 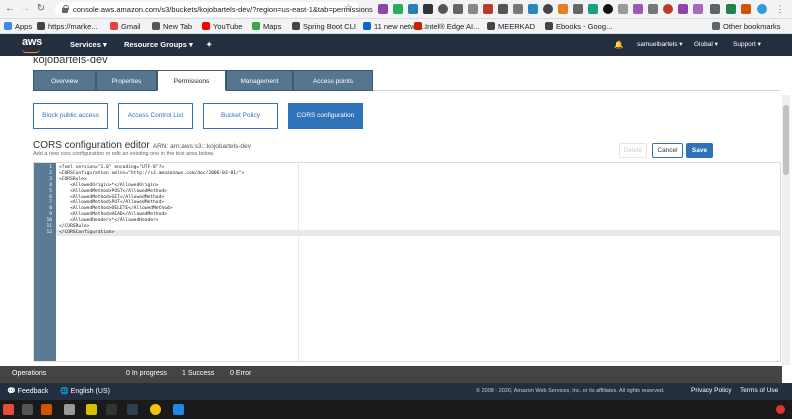 I want to click on bookmark-item: YouTube, so click(x=222, y=26).